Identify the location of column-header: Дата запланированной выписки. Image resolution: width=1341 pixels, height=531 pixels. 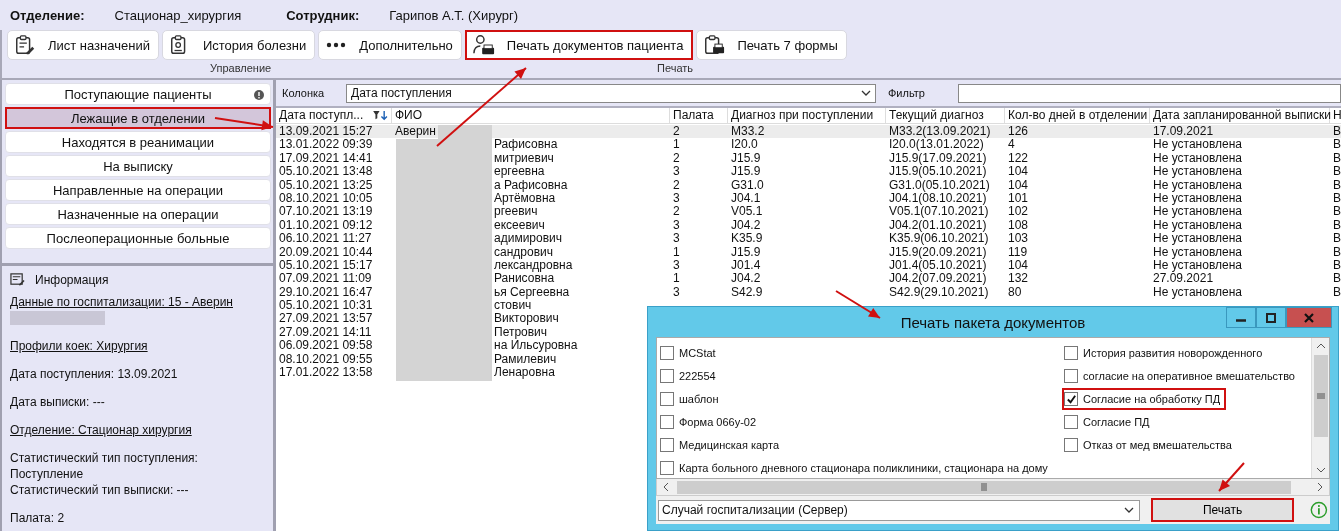
(1240, 115).